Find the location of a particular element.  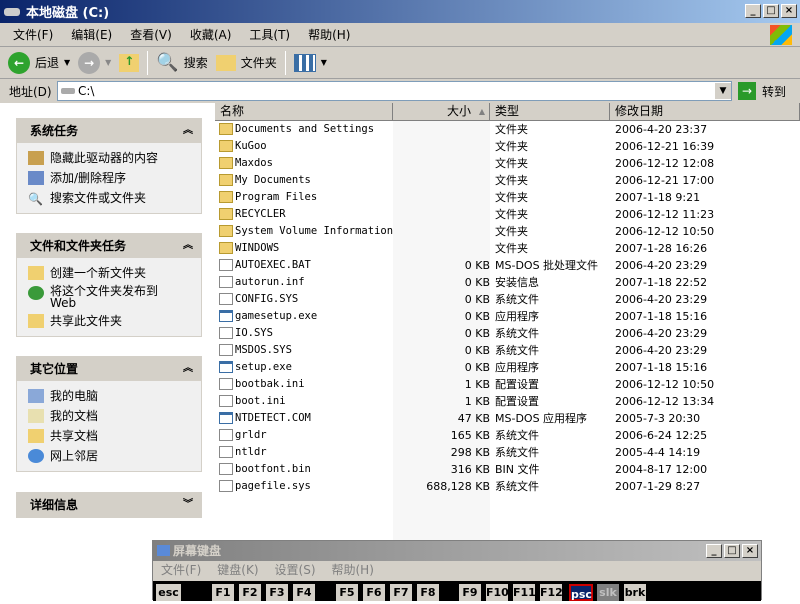

system-tasks-panel: 系统任务 ︽ 隐藏此驱动器的内容 添加/删除程序 🔍 搜索文件或文件夹 is located at coordinates (109, 166).